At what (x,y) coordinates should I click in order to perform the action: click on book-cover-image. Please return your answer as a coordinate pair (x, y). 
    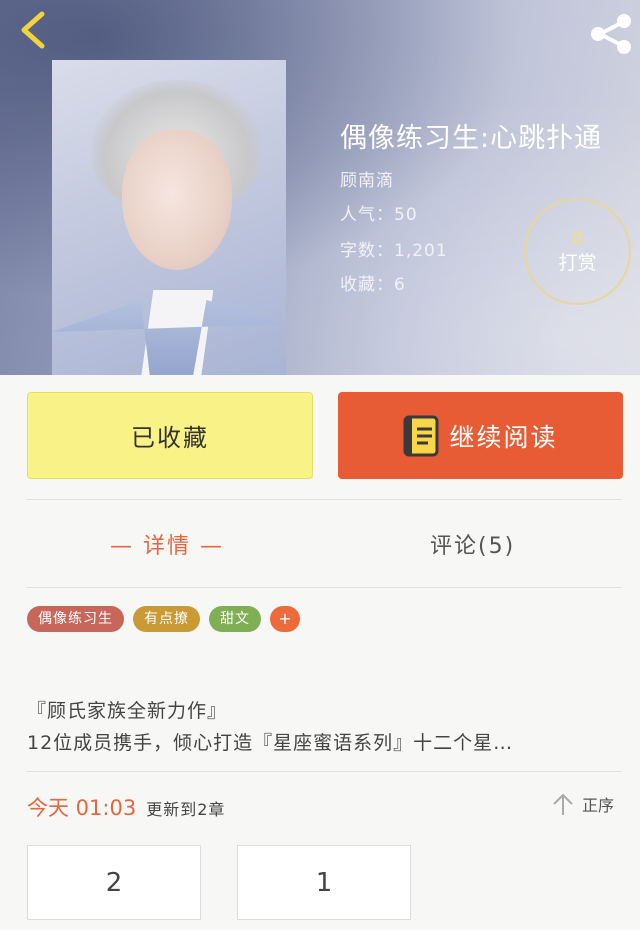
    Looking at the image, I should click on (169, 217).